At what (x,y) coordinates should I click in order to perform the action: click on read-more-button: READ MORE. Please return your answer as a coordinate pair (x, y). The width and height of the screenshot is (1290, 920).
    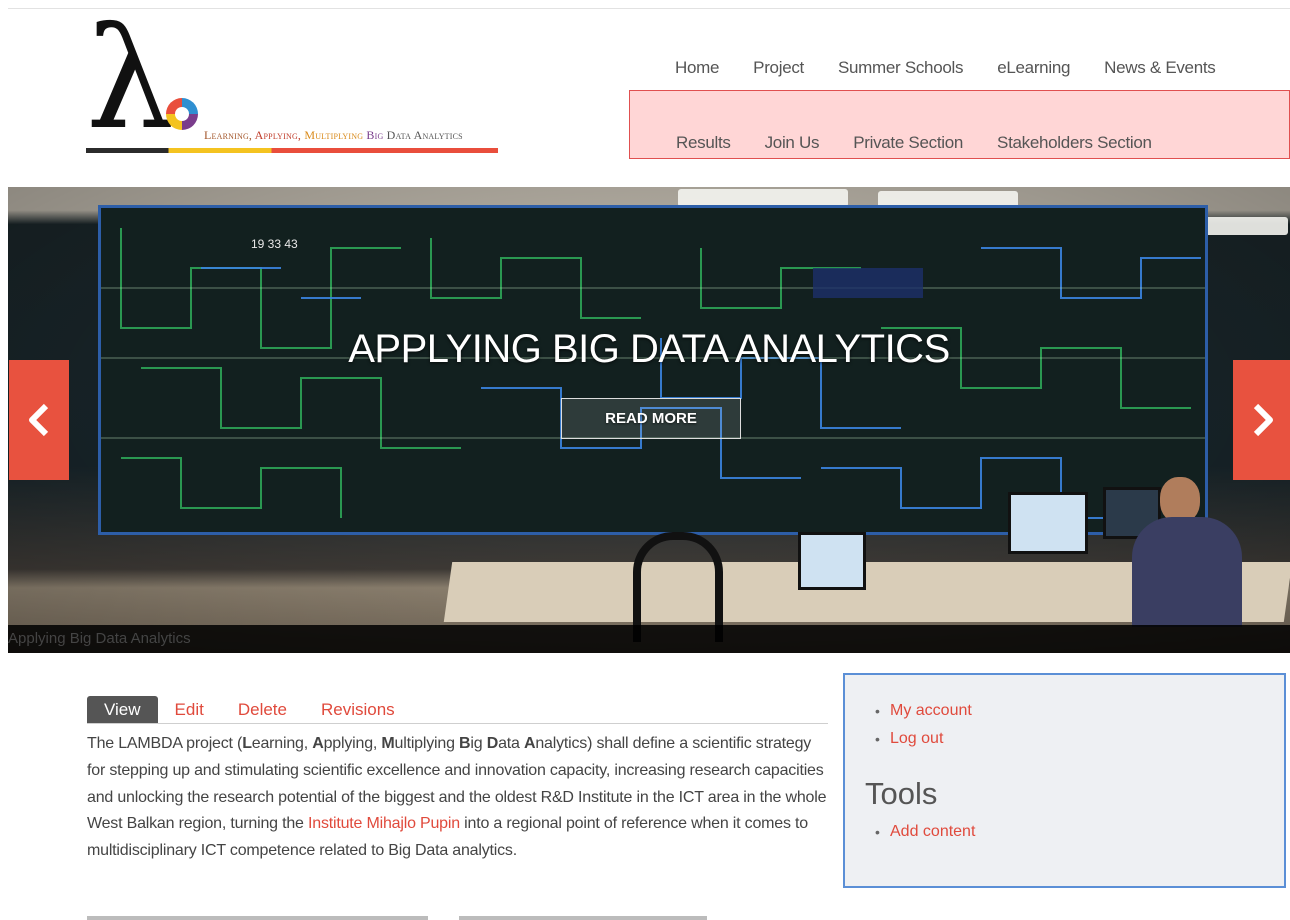
    Looking at the image, I should click on (651, 418).